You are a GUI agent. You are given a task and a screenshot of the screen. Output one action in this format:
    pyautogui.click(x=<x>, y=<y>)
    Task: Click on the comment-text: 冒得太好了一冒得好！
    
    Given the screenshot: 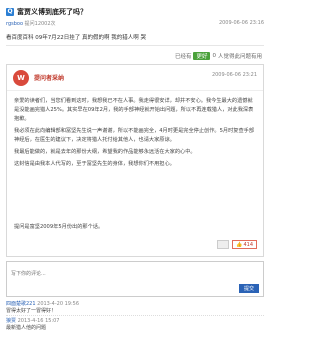 What is the action you would take?
    pyautogui.click(x=31, y=311)
    